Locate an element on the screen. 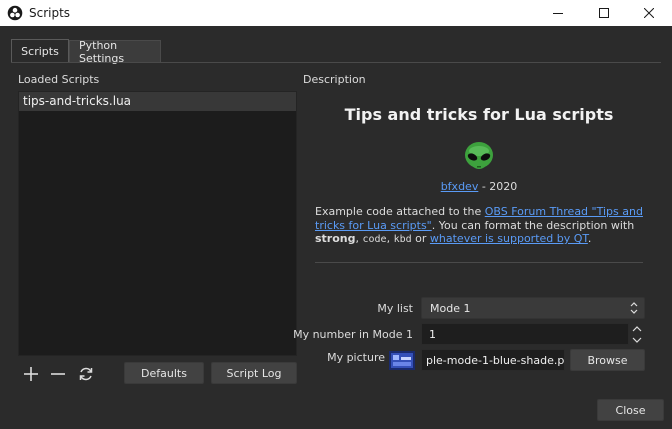 This screenshot has width=672, height=429. close-window-button is located at coordinates (649, 13).